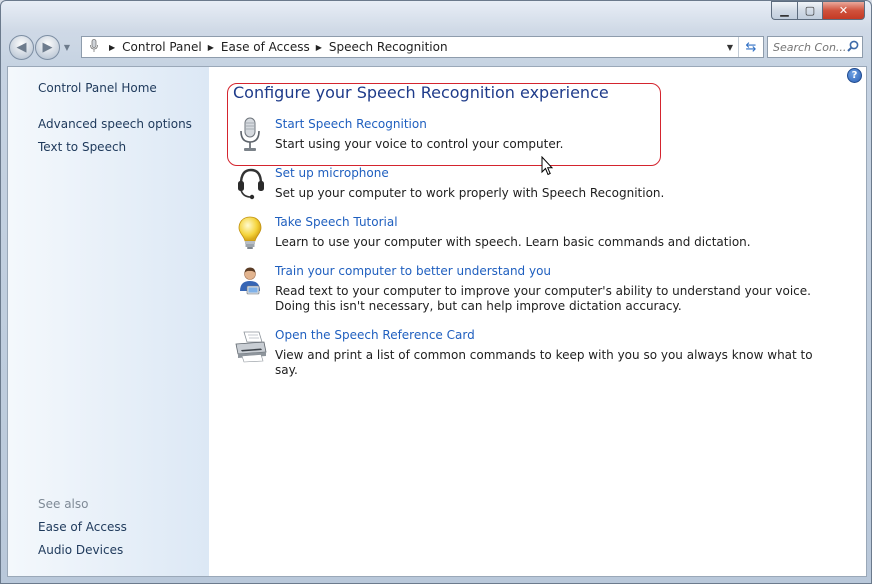 Image resolution: width=872 pixels, height=584 pixels. What do you see at coordinates (388, 47) in the screenshot?
I see `breadcrumb-speech-recognition: Speech Recognition` at bounding box center [388, 47].